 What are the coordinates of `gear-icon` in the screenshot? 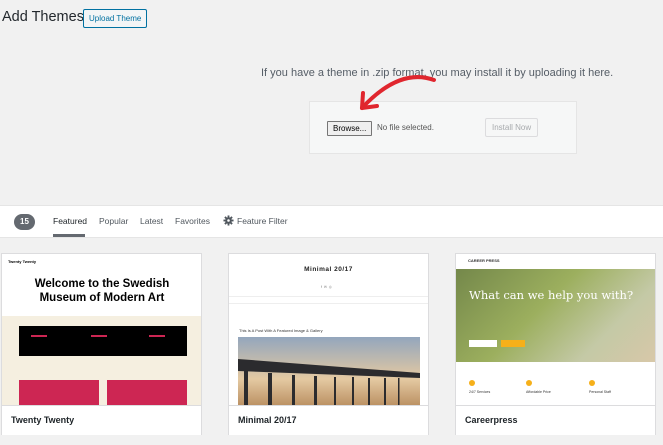 It's located at (228, 220).